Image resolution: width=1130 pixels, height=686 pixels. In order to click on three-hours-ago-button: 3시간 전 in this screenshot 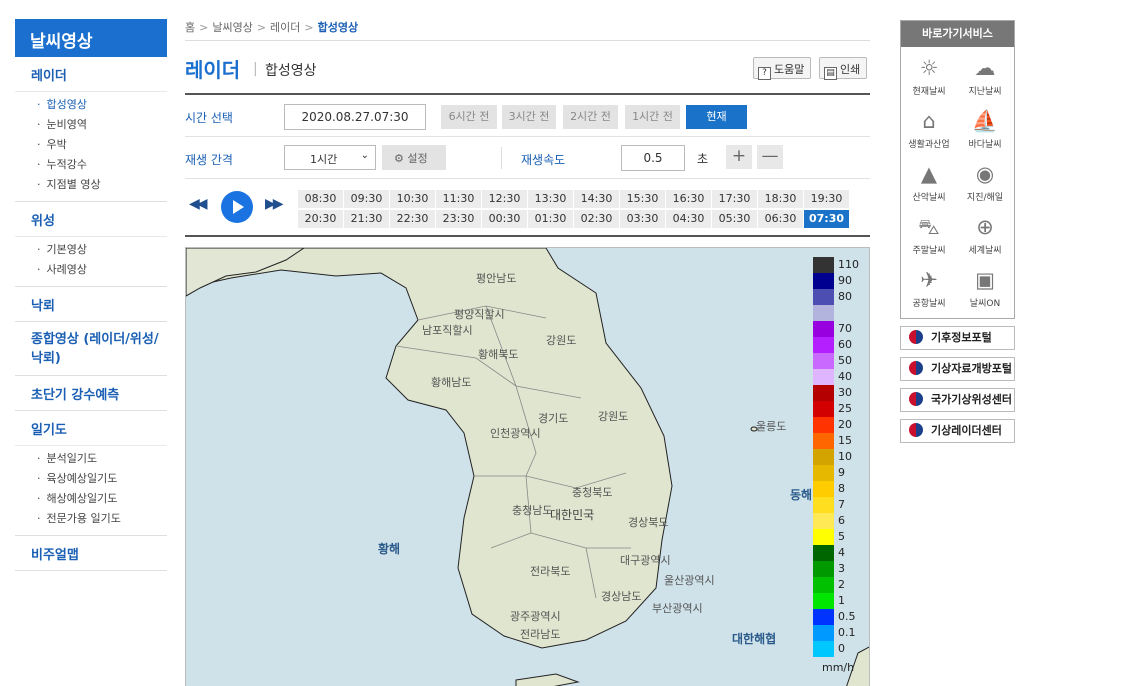, I will do `click(529, 117)`.